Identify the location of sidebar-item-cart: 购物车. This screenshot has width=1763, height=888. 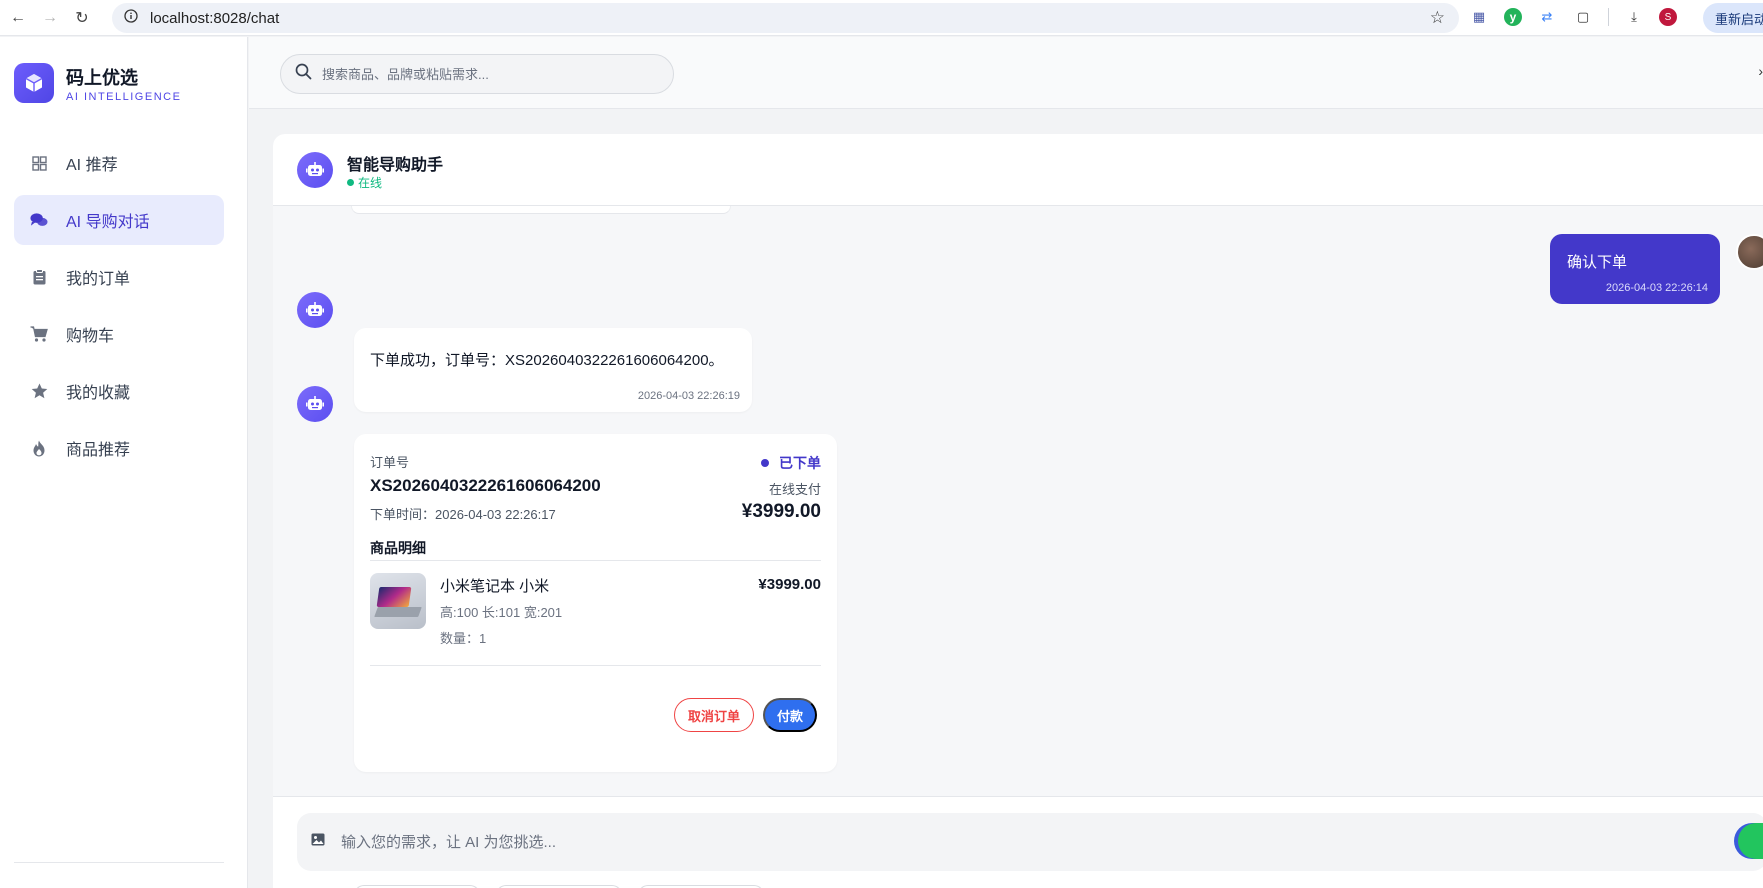
(119, 334).